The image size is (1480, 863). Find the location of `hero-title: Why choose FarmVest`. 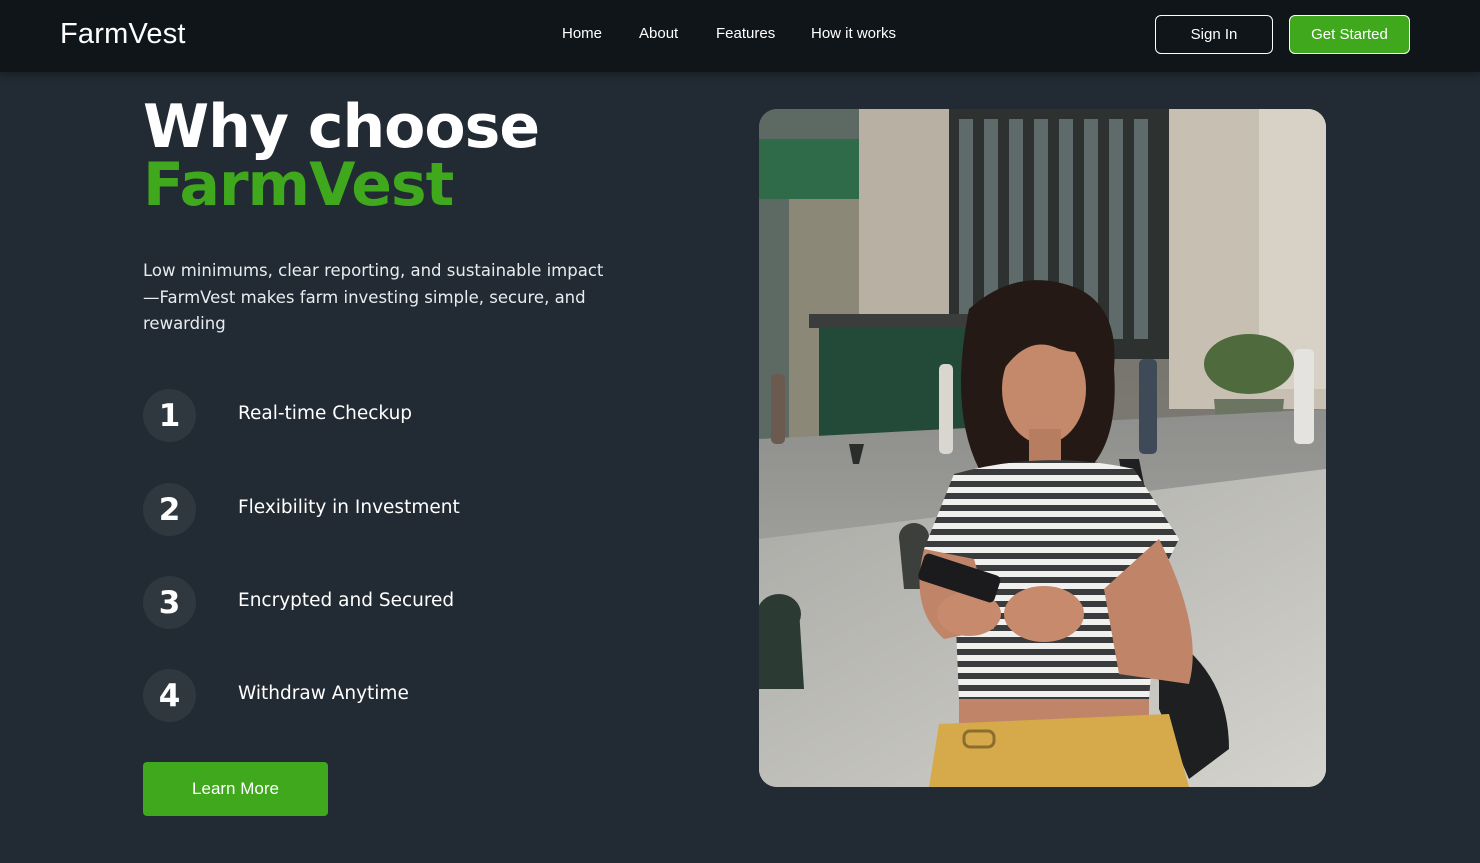

hero-title: Why choose FarmVest is located at coordinates (341, 156).